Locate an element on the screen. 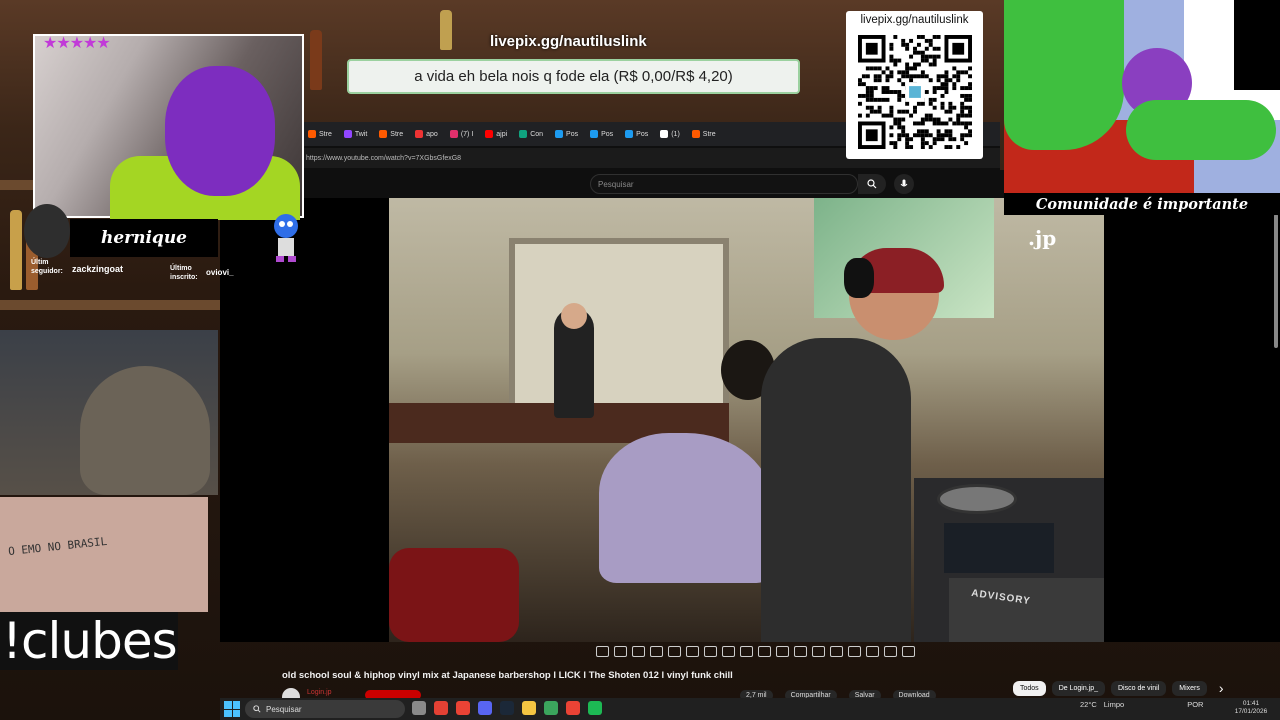  taskbar-clock: 01:41 17/01/2026 is located at coordinates (1251, 708).